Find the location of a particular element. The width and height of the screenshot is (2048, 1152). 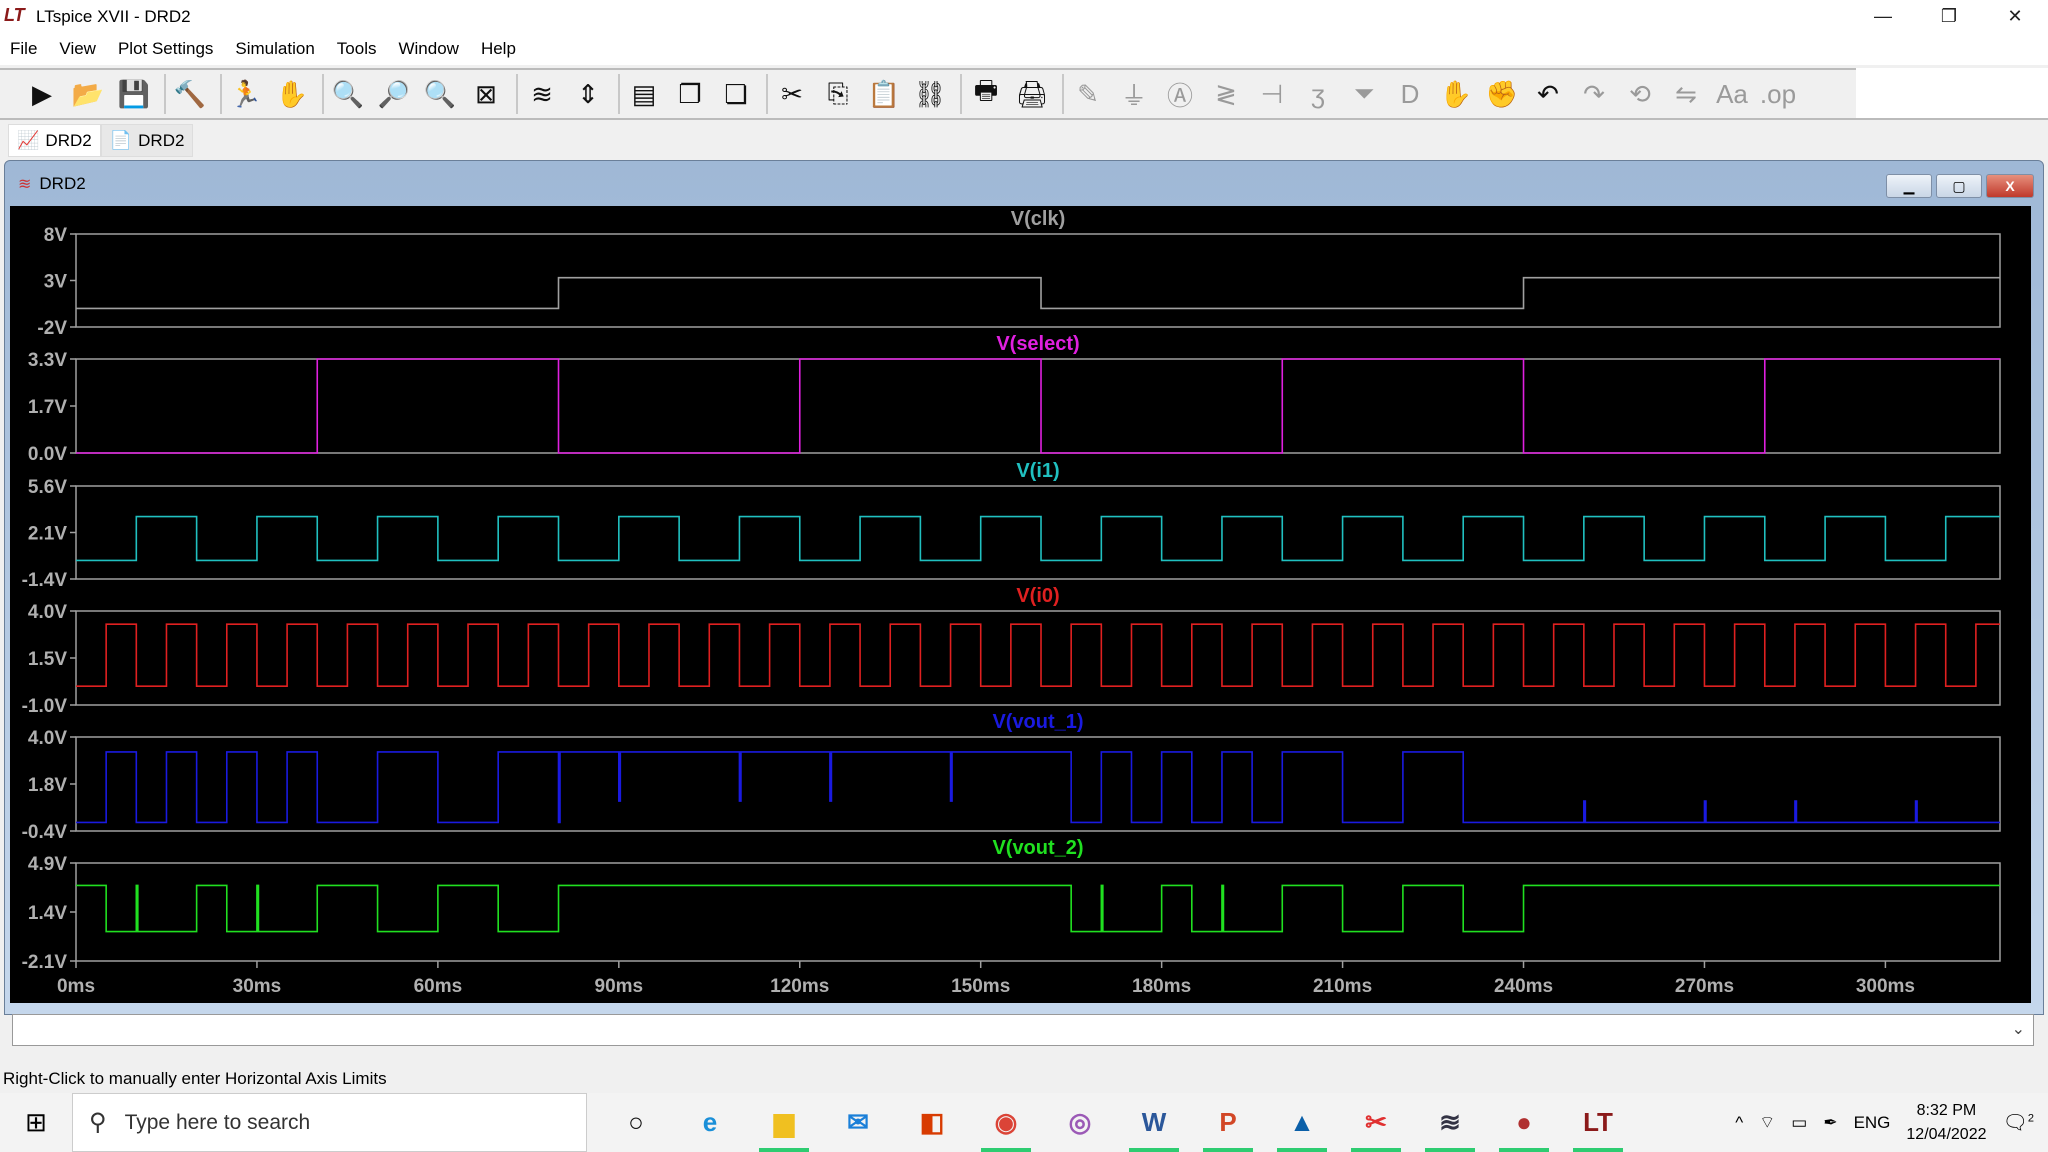

control-panel-icon: 🔨 is located at coordinates (190, 94).